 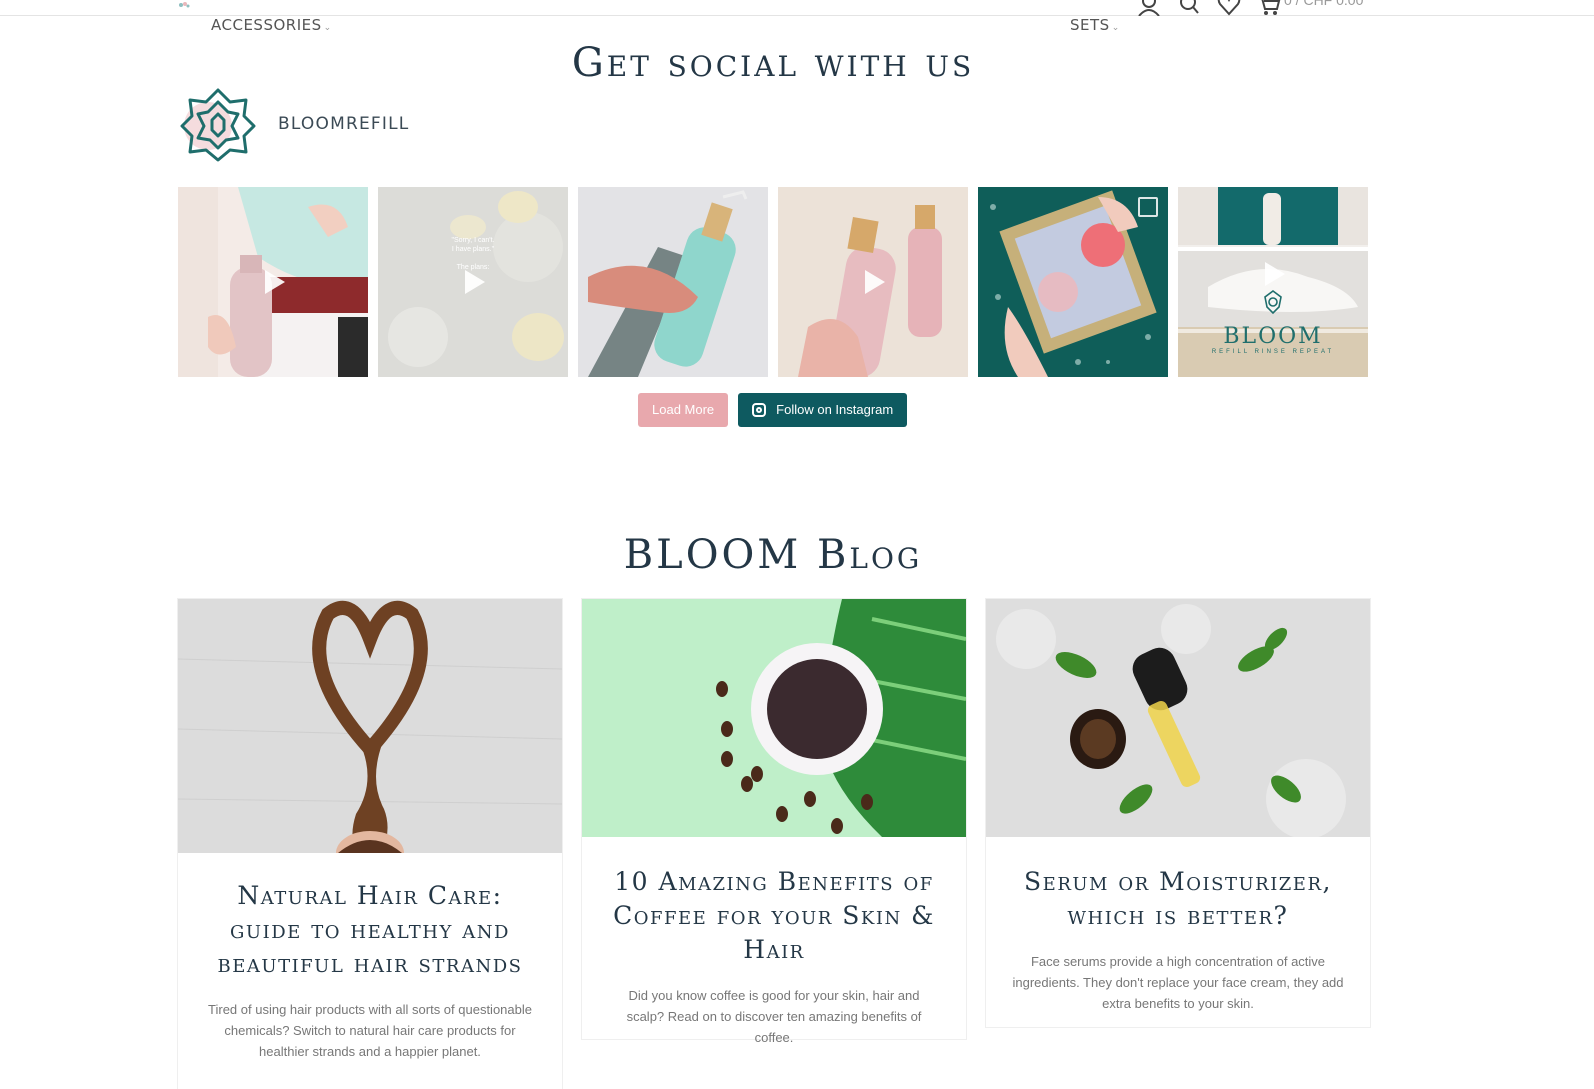 What do you see at coordinates (184, 5) in the screenshot?
I see `logo-icon` at bounding box center [184, 5].